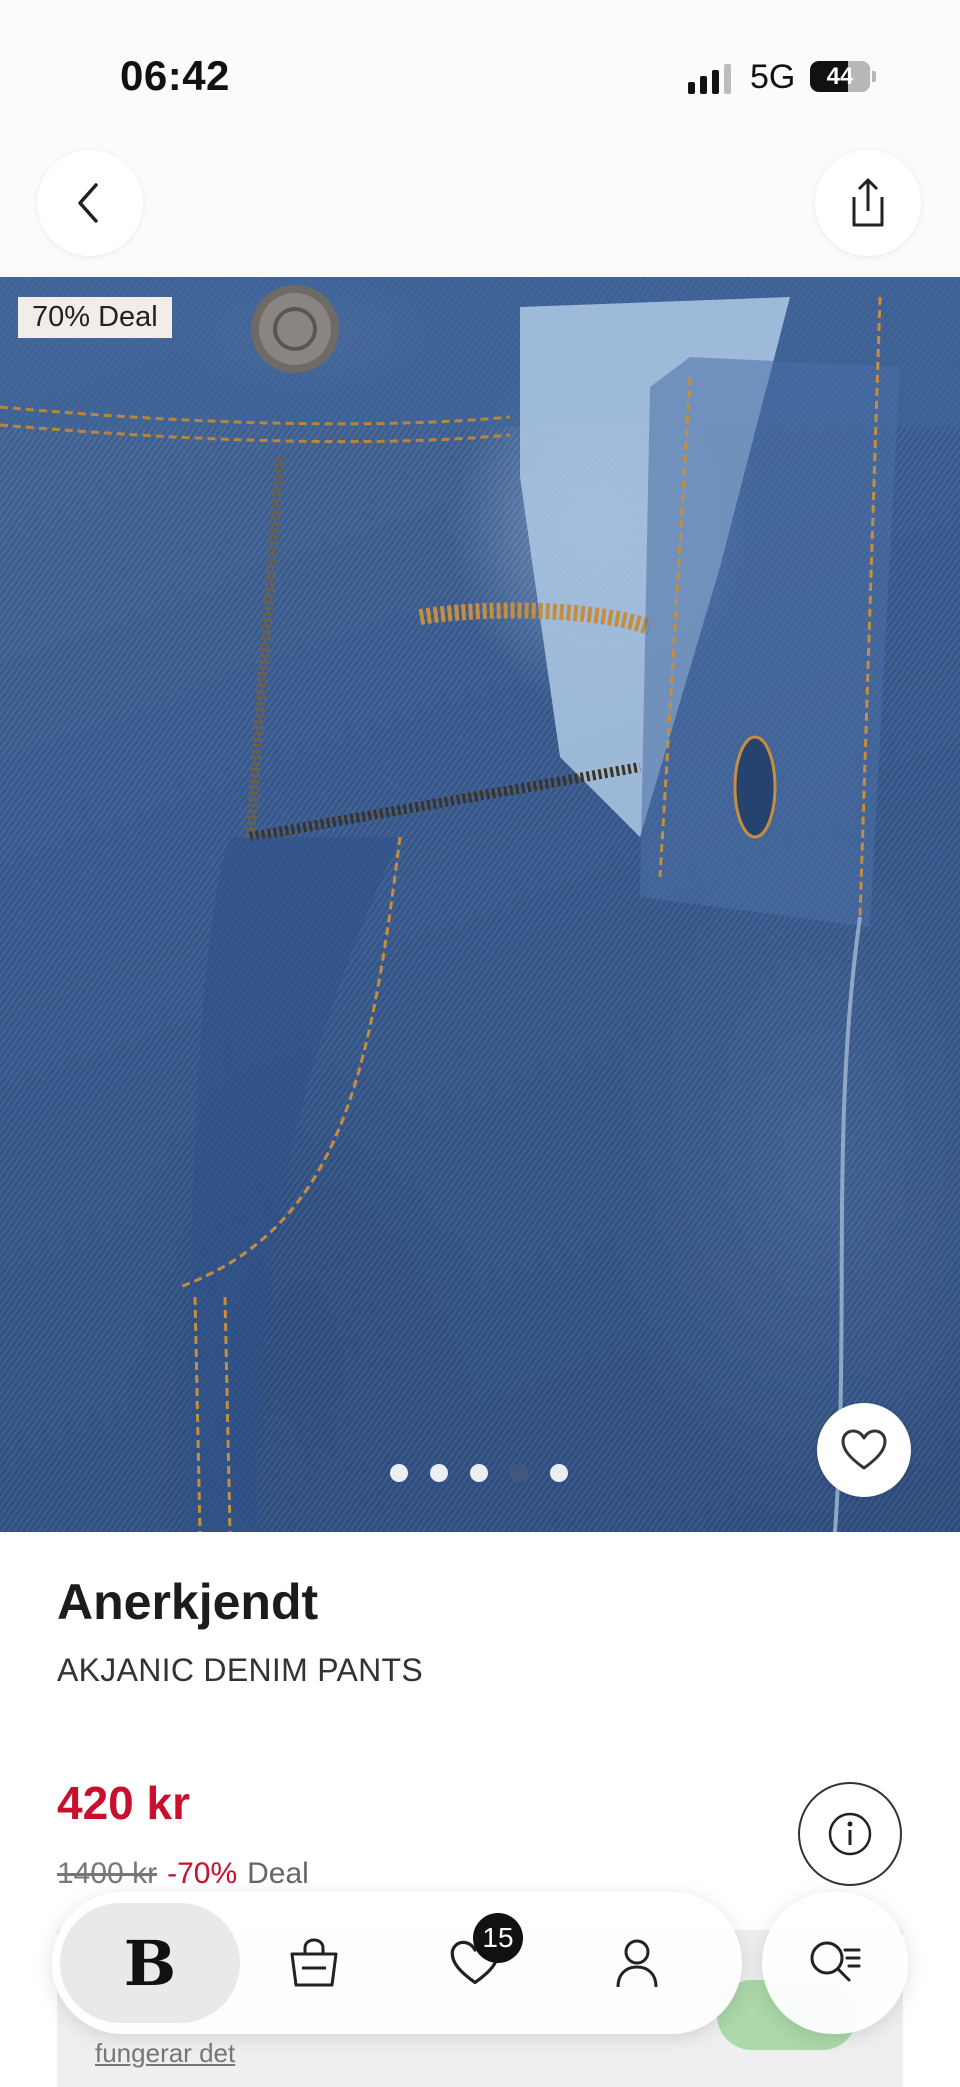  I want to click on search-filter-icon, so click(835, 1961).